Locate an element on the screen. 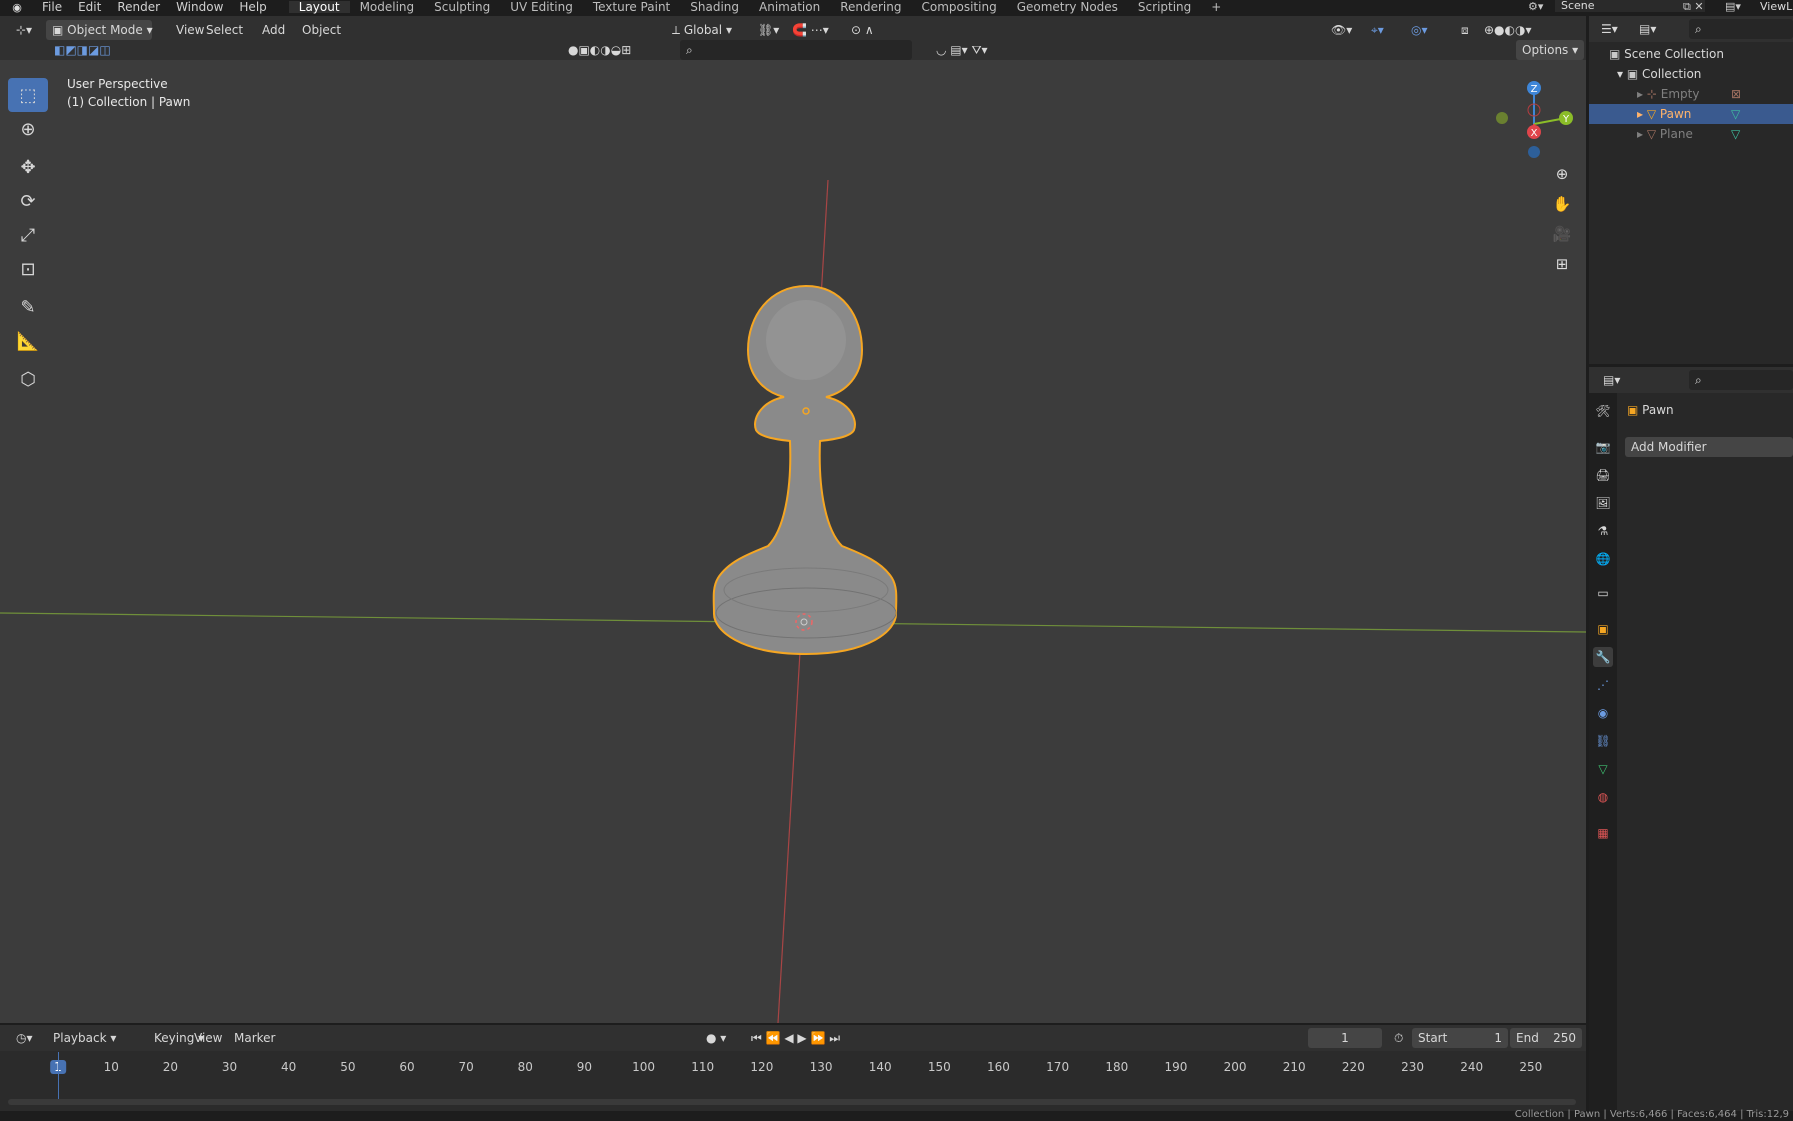 The image size is (1793, 1121). zoom-icon: ⊕ is located at coordinates (1562, 174).